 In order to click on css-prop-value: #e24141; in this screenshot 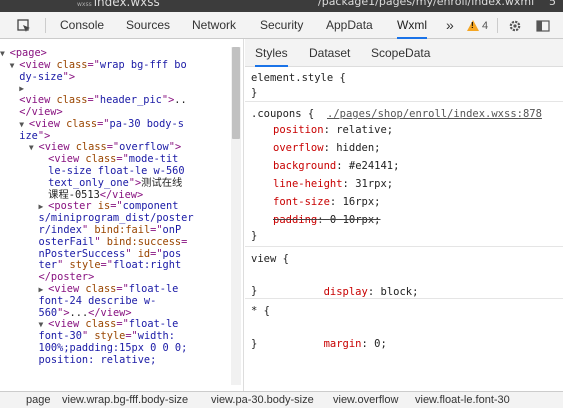, I will do `click(374, 166)`.